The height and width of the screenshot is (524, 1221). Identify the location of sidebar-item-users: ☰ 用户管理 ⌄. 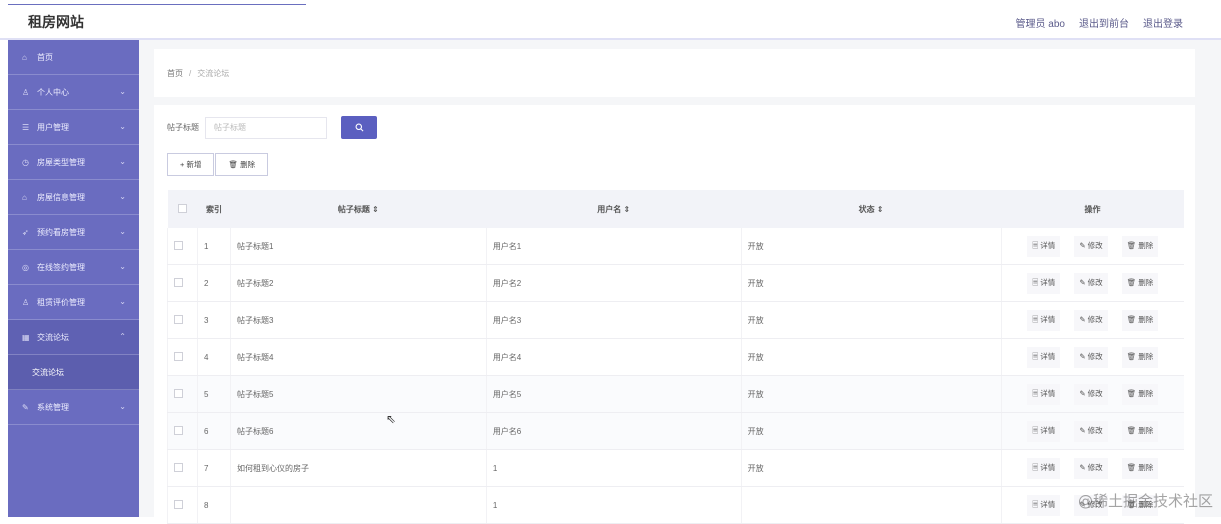
(73, 127).